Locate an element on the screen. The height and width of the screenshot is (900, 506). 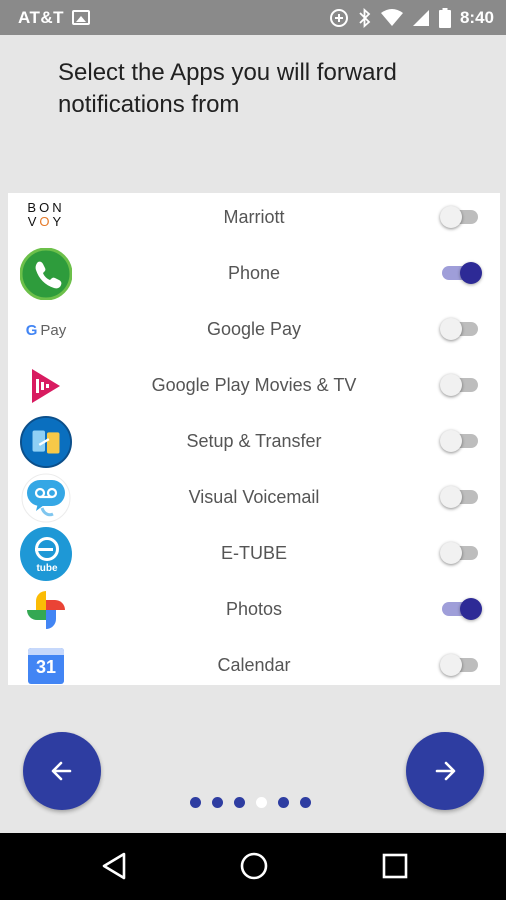
arrow-left-icon is located at coordinates (61, 771).